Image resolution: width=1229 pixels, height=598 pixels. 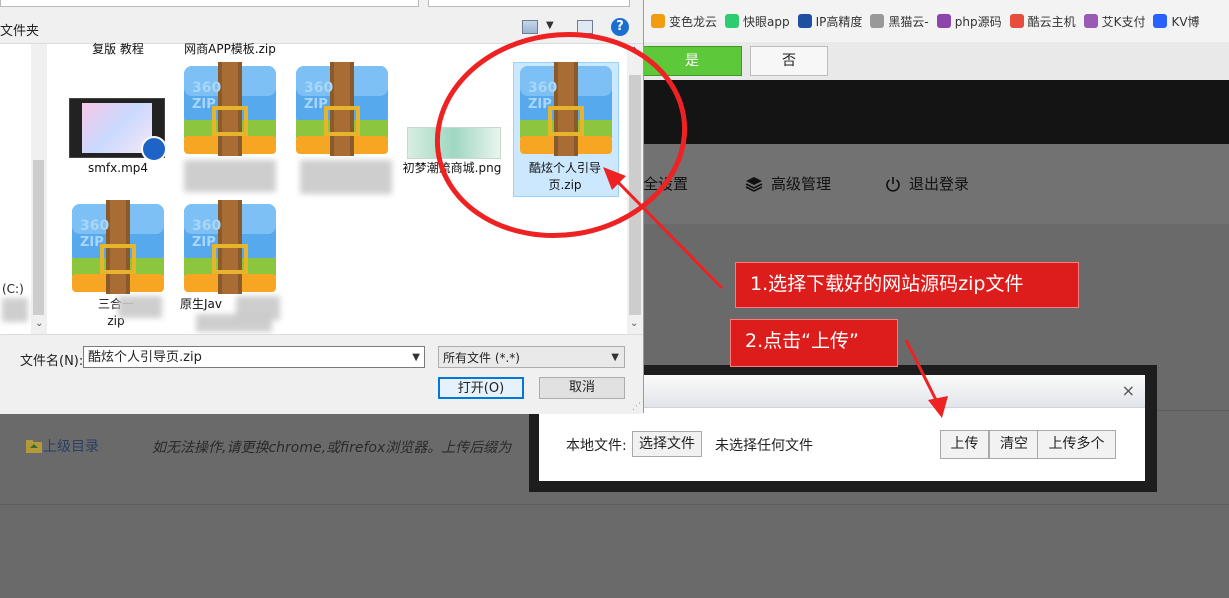 What do you see at coordinates (529, 3) in the screenshot?
I see `search-box` at bounding box center [529, 3].